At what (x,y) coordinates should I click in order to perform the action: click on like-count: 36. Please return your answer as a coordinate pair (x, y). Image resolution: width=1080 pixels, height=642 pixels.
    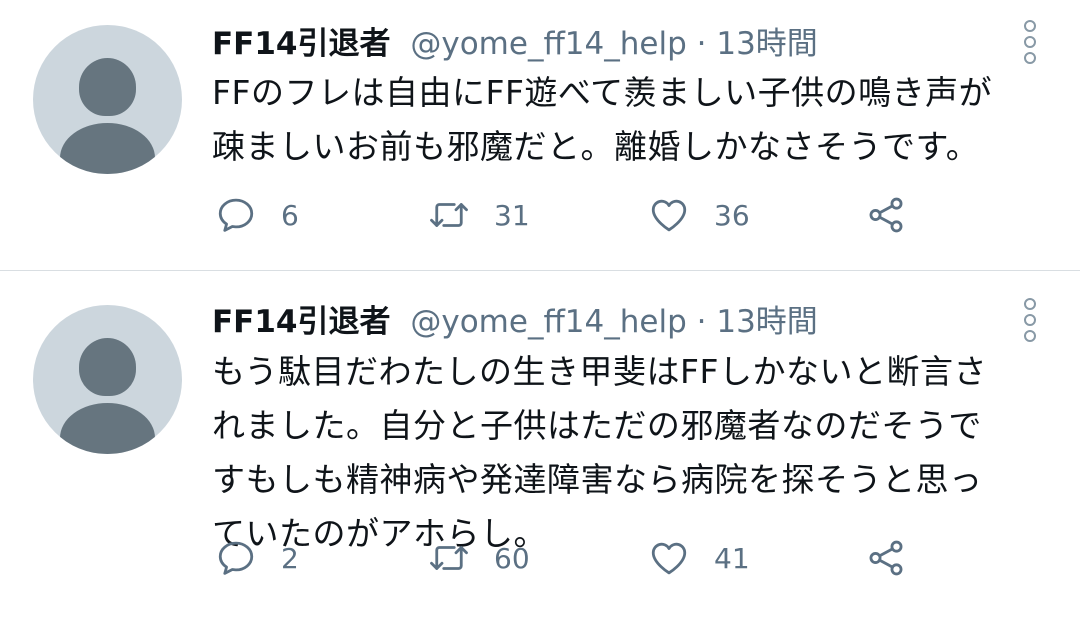
    Looking at the image, I should click on (732, 215).